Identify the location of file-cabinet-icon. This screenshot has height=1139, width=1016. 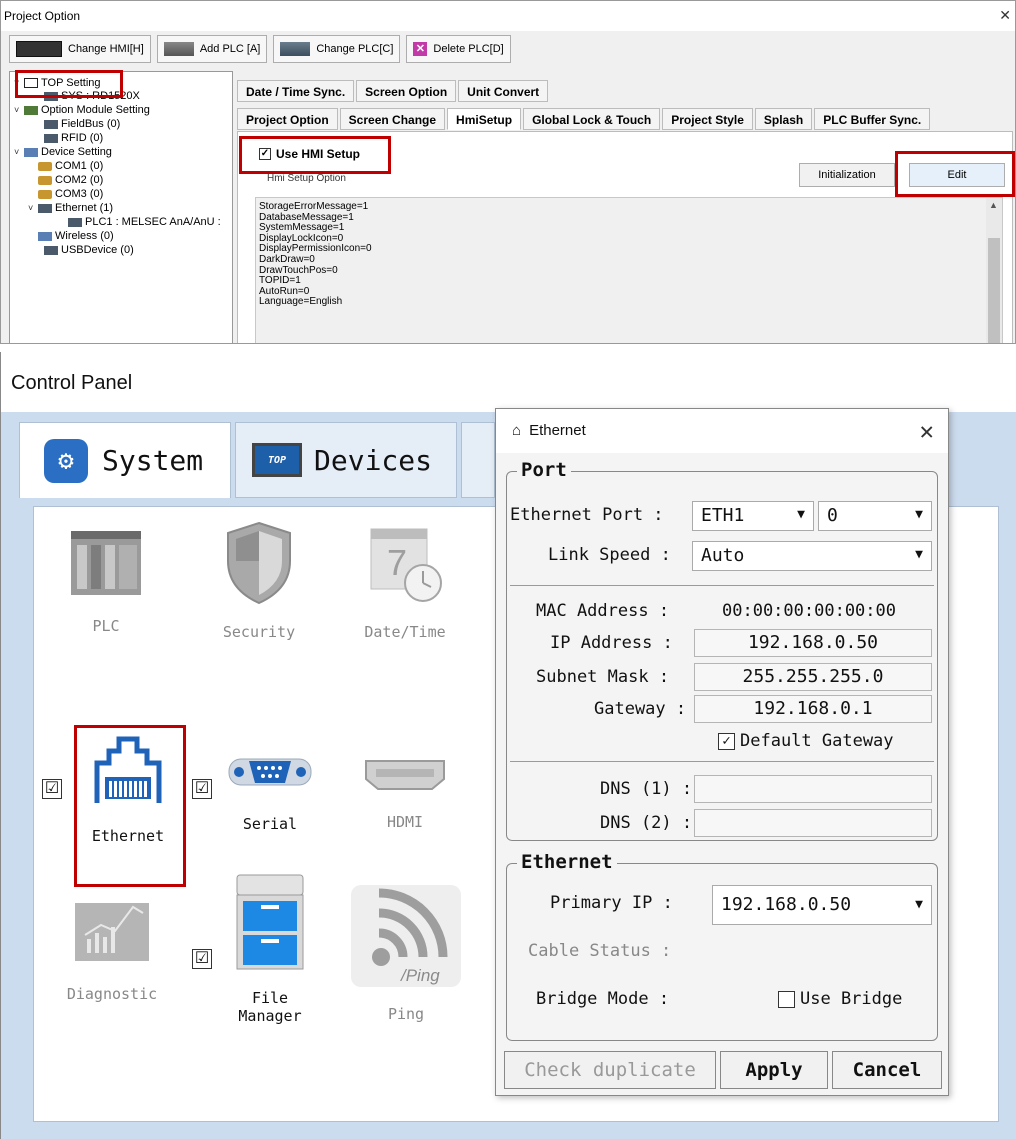
(270, 922).